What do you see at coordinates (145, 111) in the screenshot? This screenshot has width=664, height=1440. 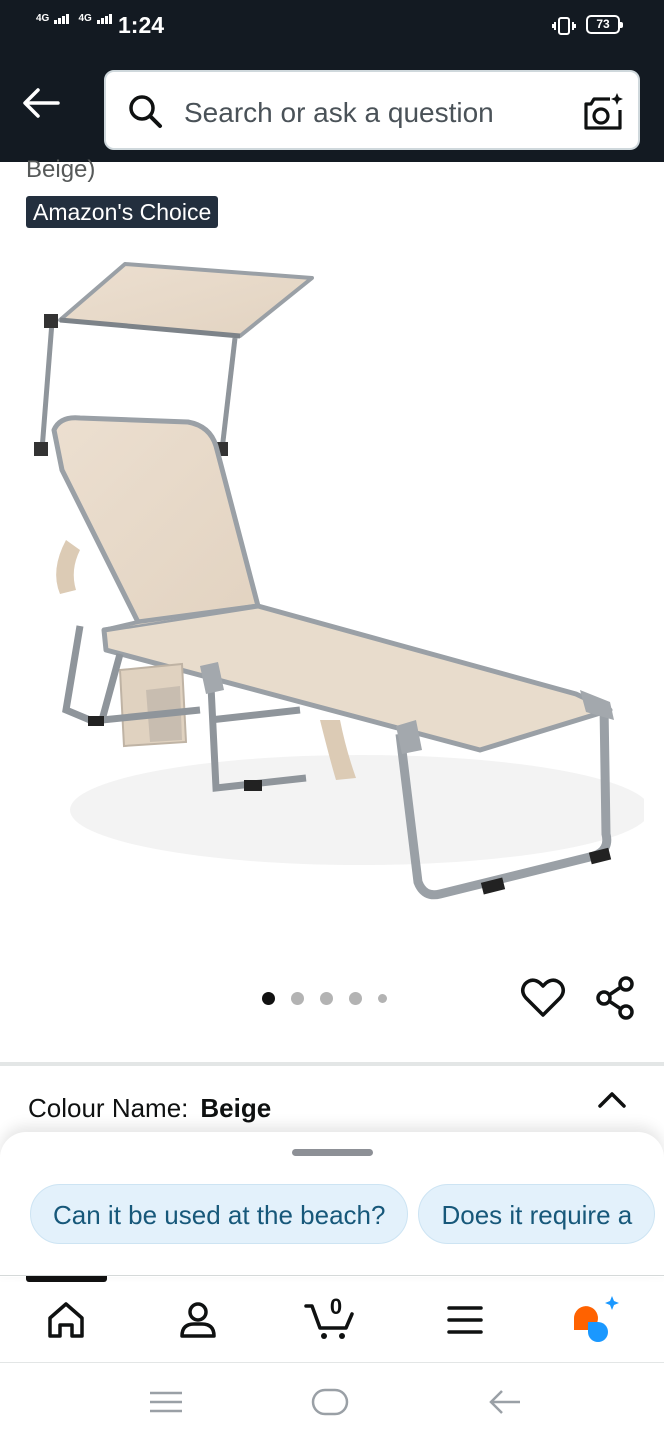 I see `search-icon` at bounding box center [145, 111].